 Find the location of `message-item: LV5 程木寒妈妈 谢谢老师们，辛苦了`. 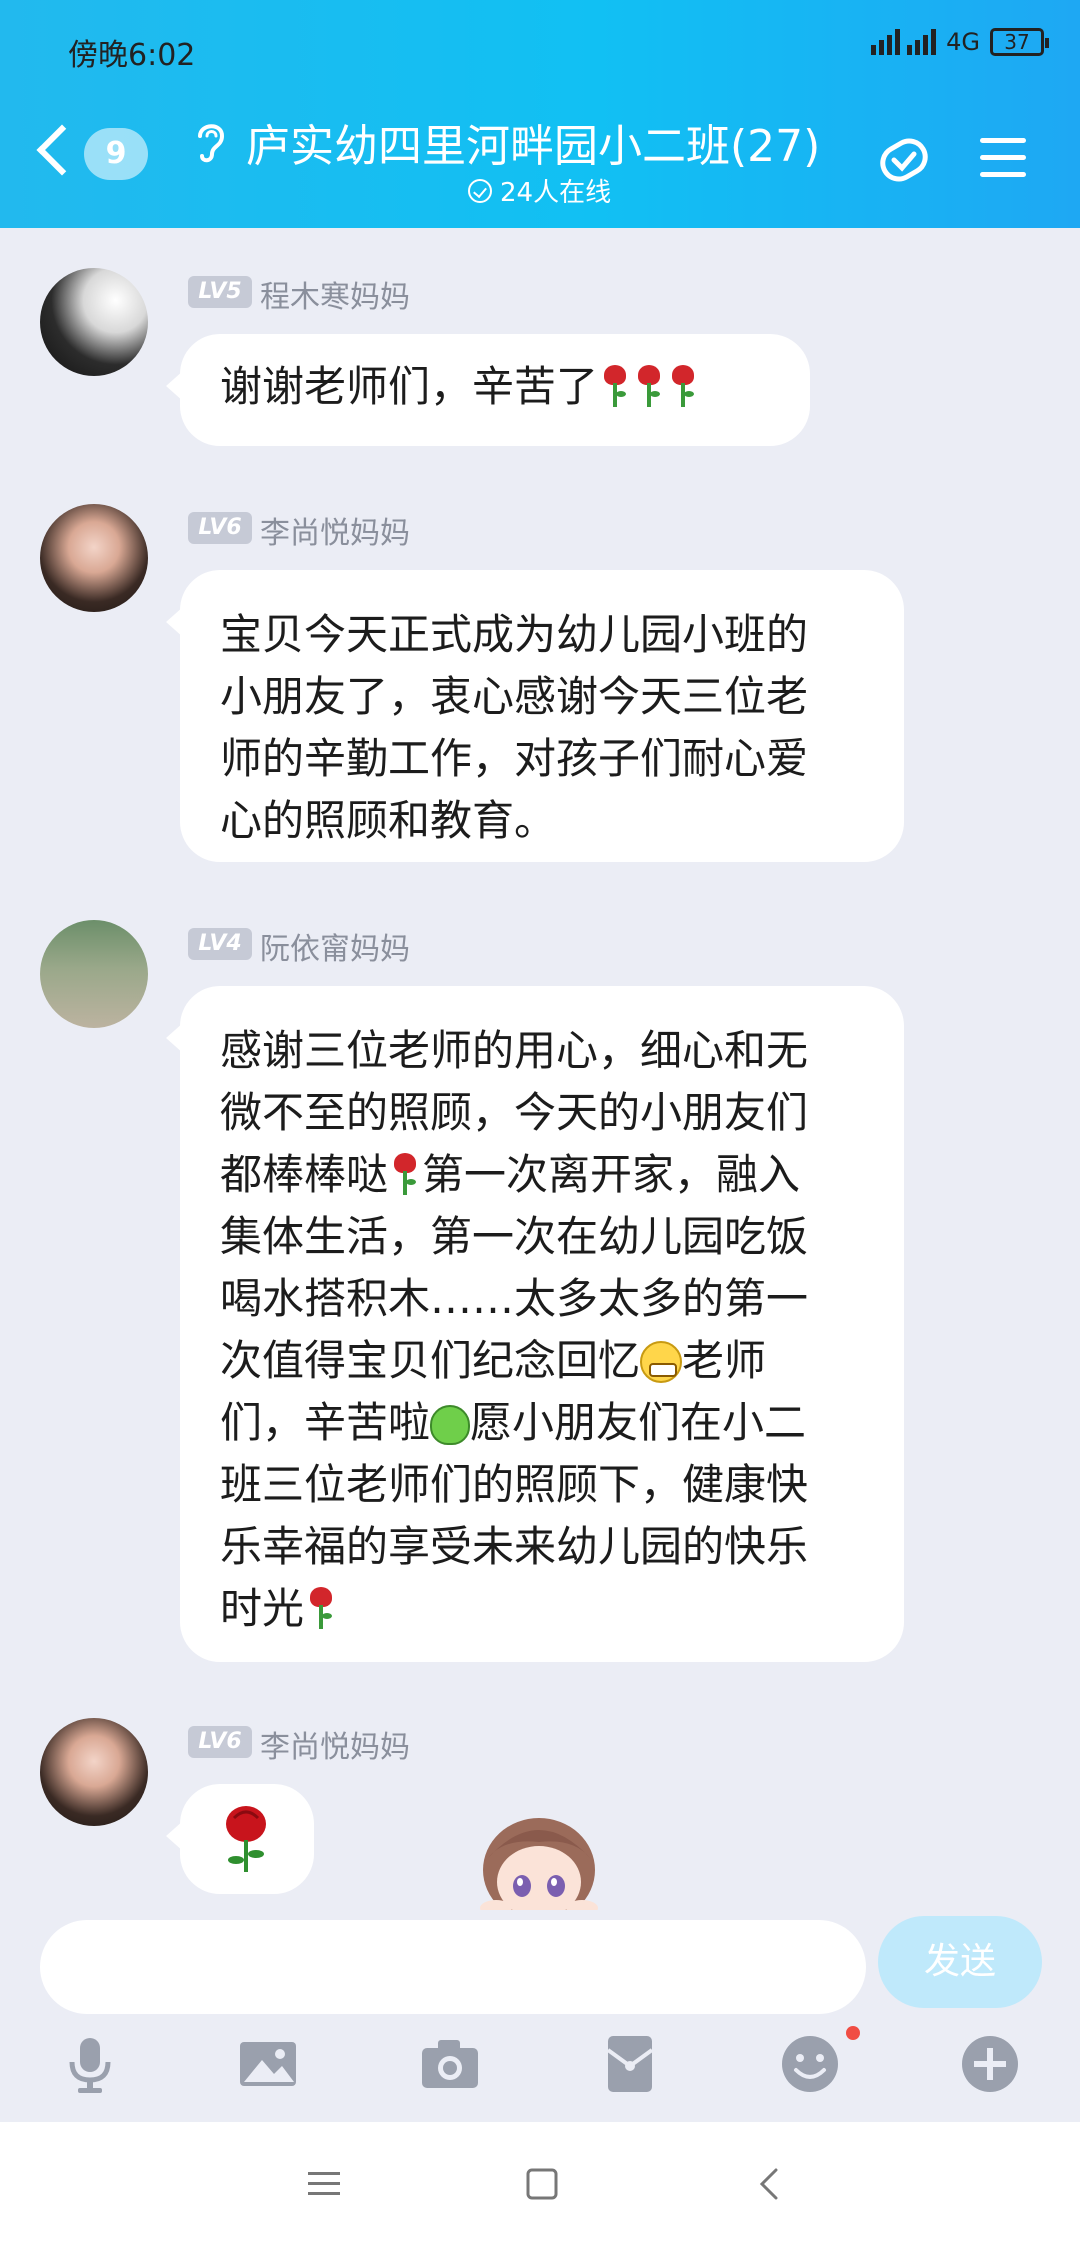

message-item: LV5 程木寒妈妈 谢谢老师们，辛苦了 is located at coordinates (540, 358).